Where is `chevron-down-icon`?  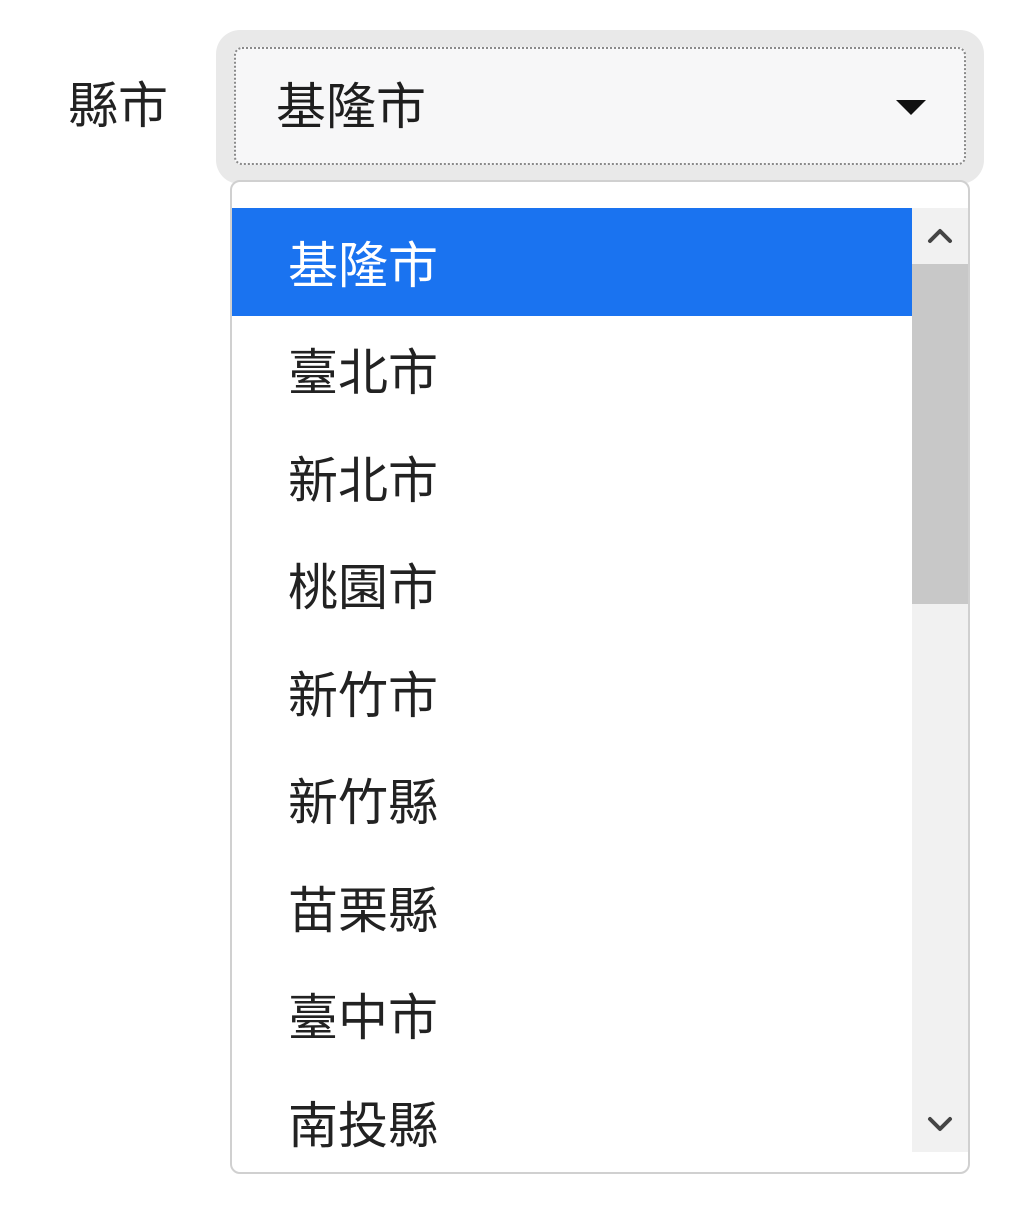
chevron-down-icon is located at coordinates (940, 1124).